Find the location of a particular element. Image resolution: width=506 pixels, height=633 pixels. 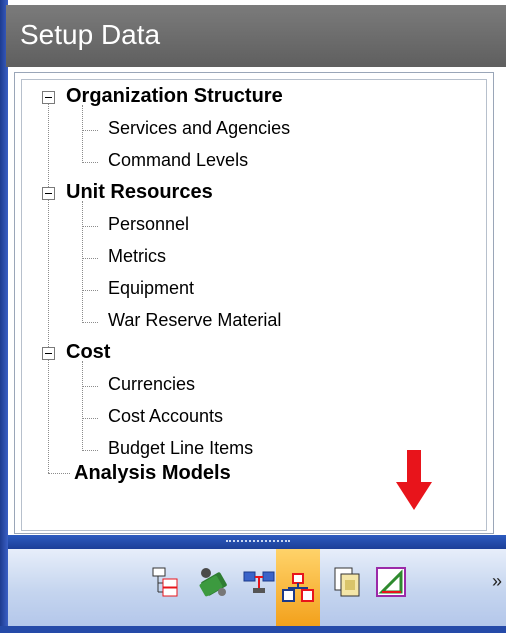

network-computers-icon is located at coordinates (259, 582).